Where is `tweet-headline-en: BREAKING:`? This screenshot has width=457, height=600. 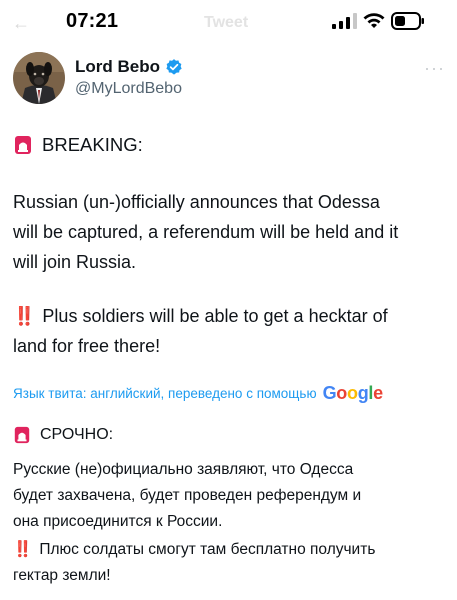
tweet-headline-en: BREAKING: is located at coordinates (228, 145).